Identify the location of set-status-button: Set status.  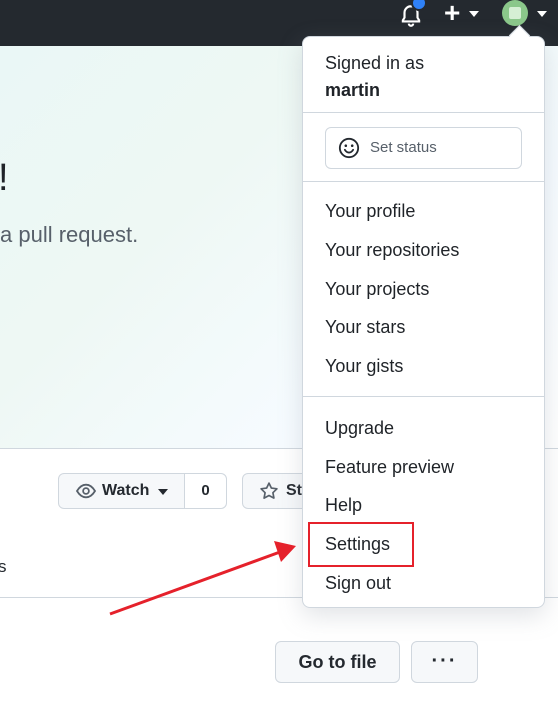
(423, 148).